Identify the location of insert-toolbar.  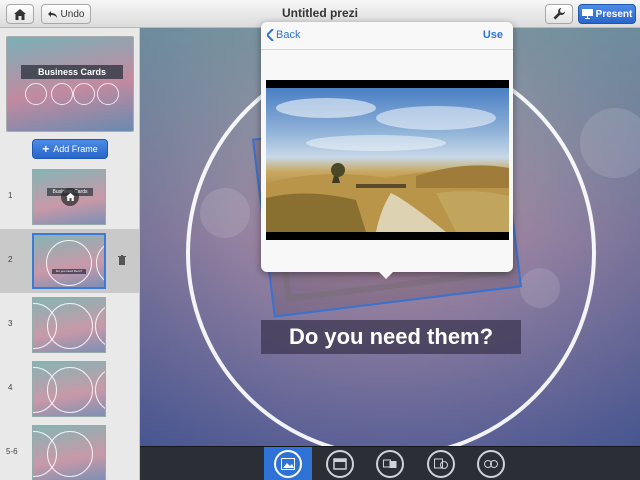
(390, 463).